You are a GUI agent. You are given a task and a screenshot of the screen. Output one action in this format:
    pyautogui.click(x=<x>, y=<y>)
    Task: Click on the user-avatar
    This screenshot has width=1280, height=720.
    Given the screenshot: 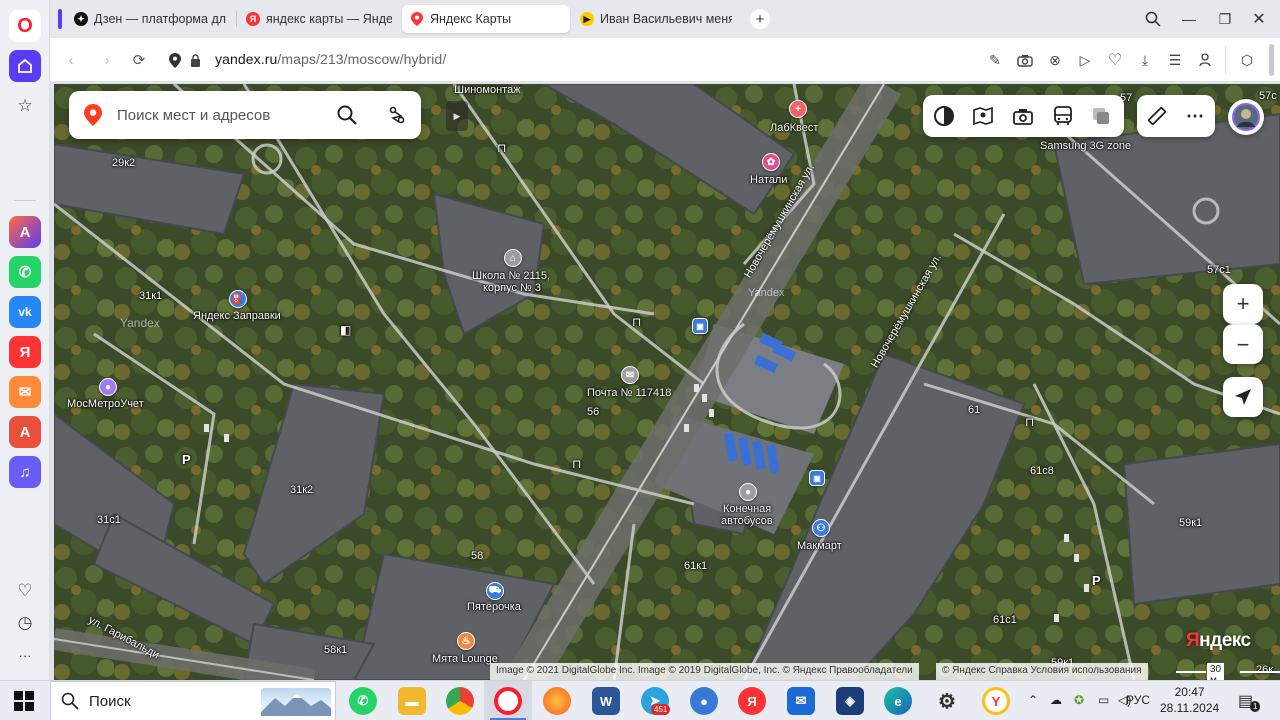 What is the action you would take?
    pyautogui.click(x=1246, y=117)
    